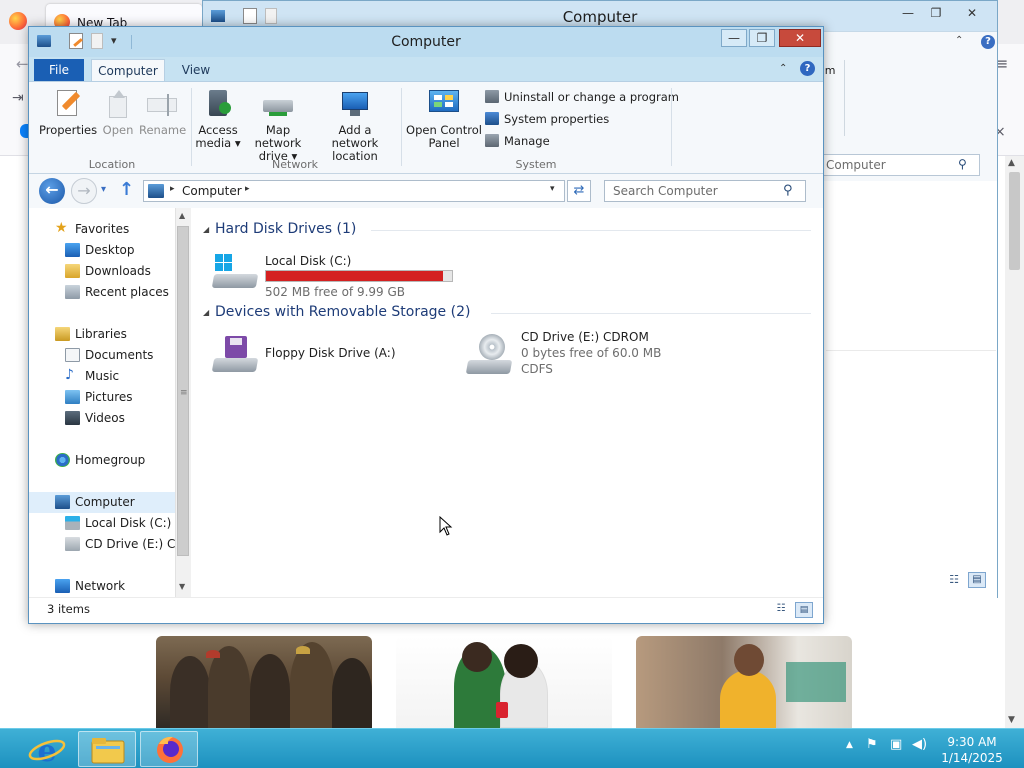 This screenshot has height=768, width=1024. Describe the element at coordinates (103, 189) in the screenshot. I see `recent-locations-dropdown-icon: ▾` at that location.